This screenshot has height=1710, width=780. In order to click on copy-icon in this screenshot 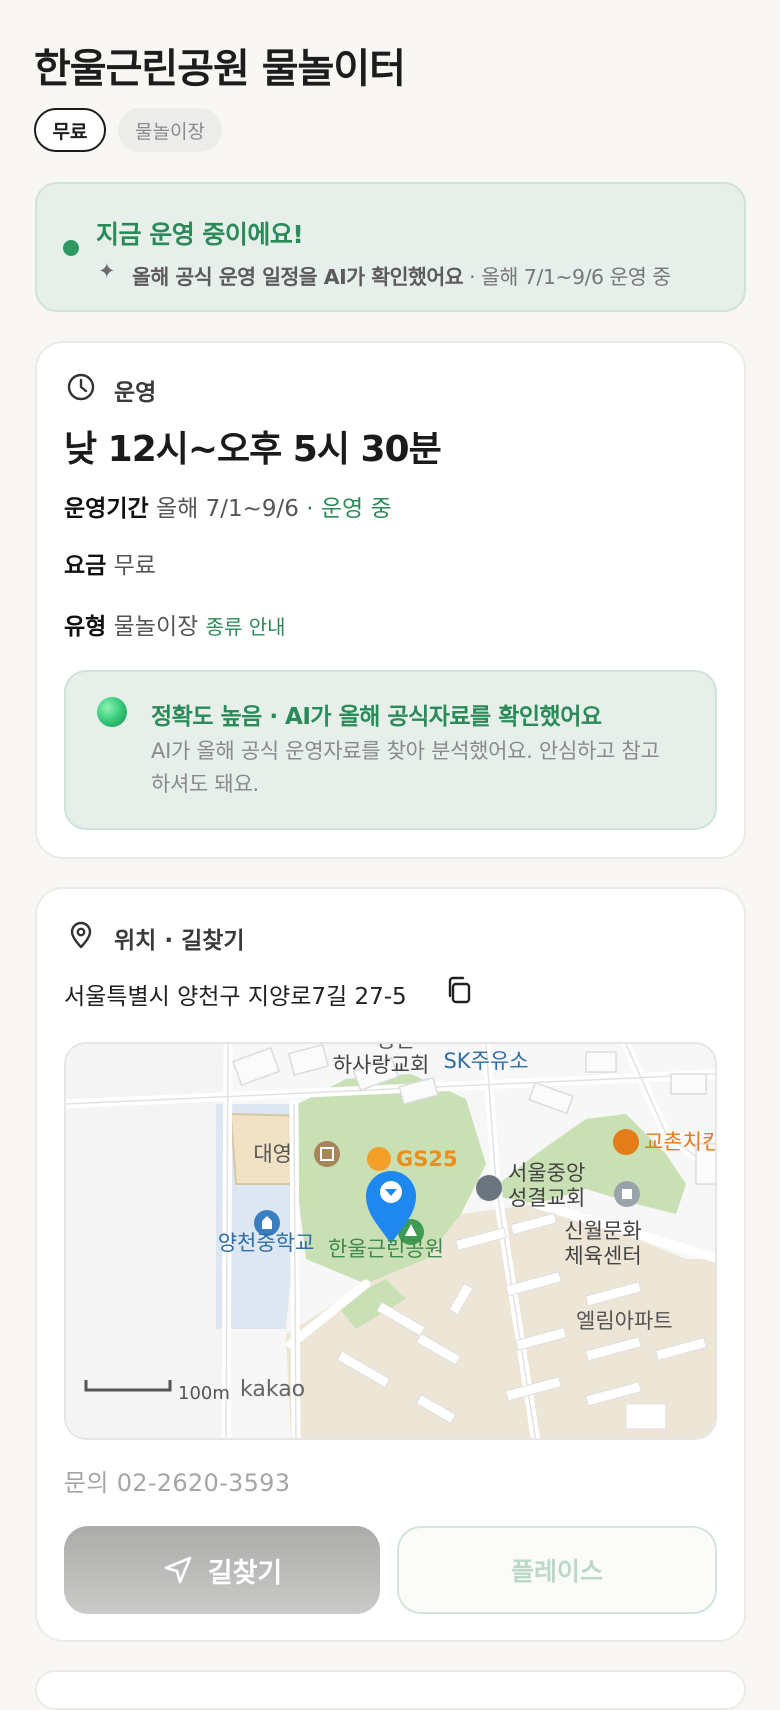, I will do `click(459, 990)`.